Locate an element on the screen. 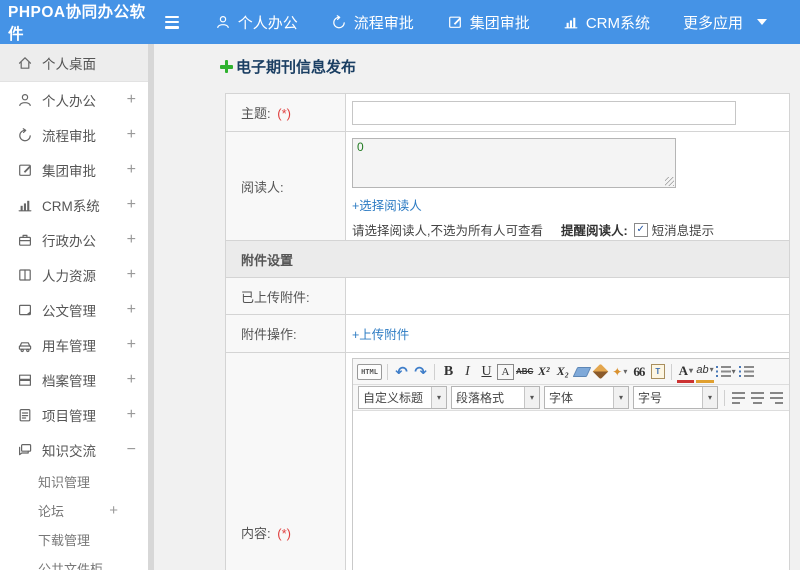  uploaded-attachments-value is located at coordinates (567, 296).